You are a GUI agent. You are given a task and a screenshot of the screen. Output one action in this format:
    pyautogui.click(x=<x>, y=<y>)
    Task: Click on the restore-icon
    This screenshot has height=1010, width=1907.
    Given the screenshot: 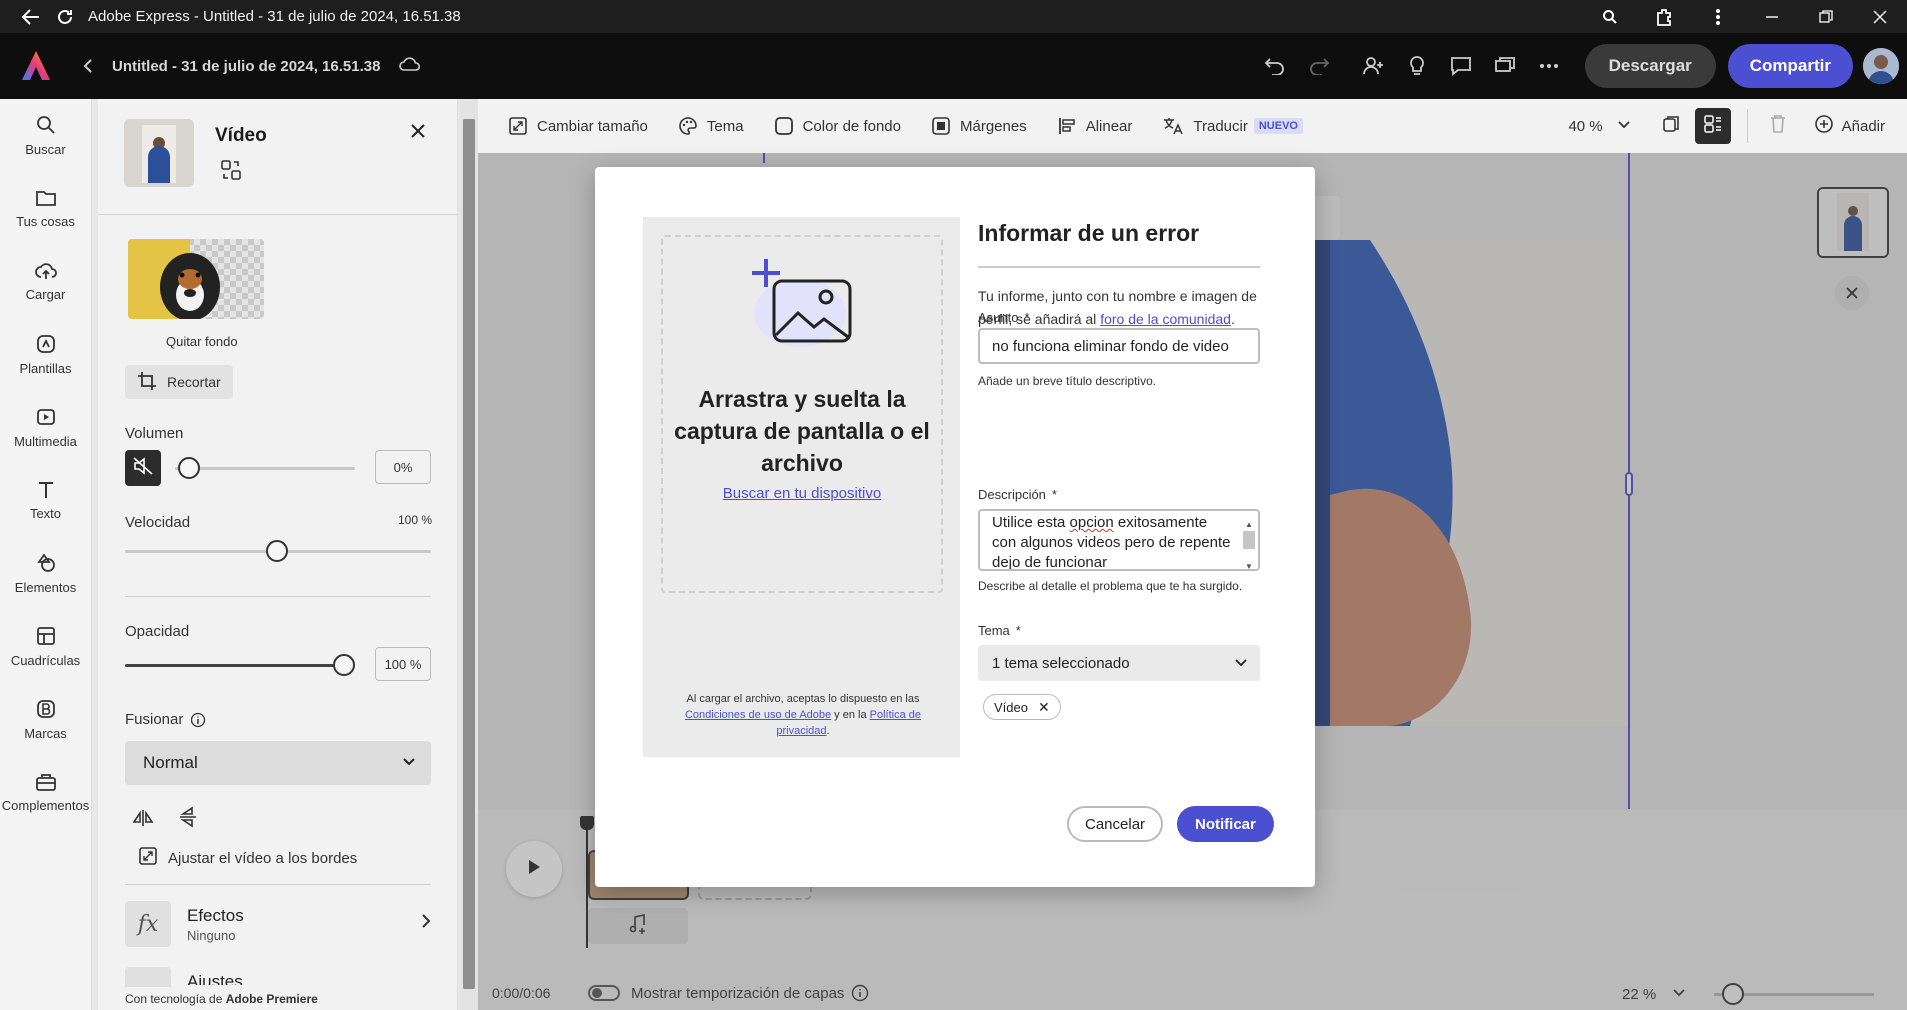 What is the action you would take?
    pyautogui.click(x=1826, y=16)
    